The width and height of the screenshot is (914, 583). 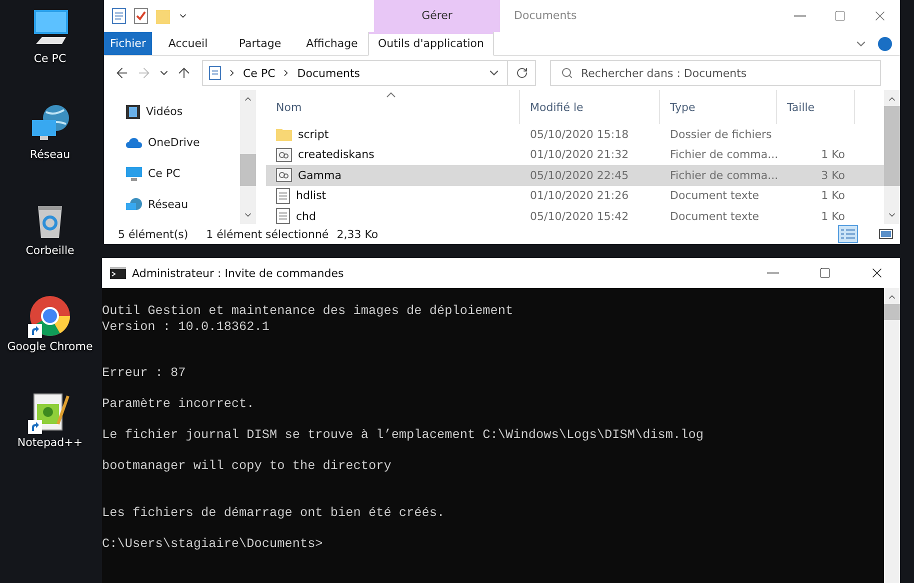 What do you see at coordinates (357, 234) in the screenshot?
I see `selection-size: 2,33 Ko` at bounding box center [357, 234].